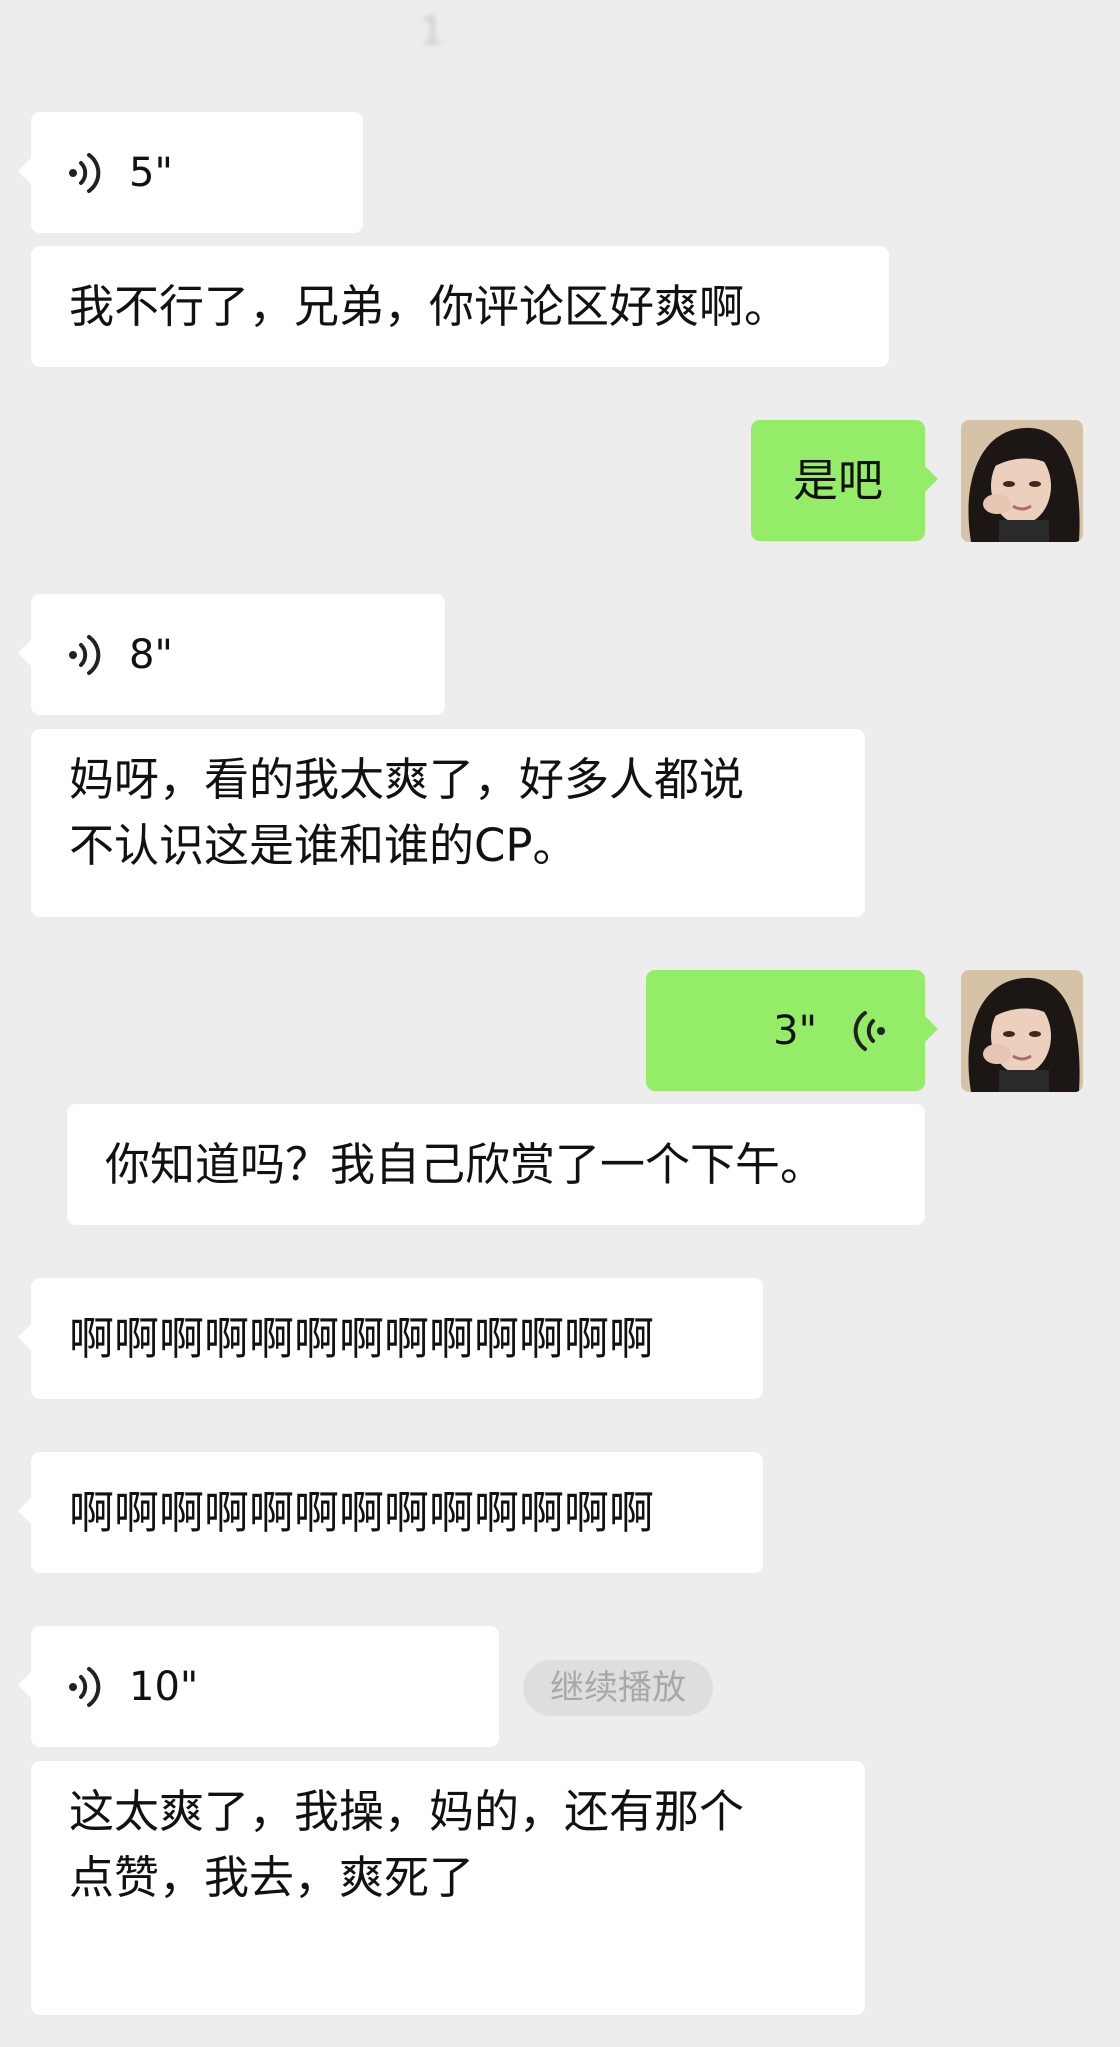 The image size is (1120, 2047). I want to click on message-text-line: 点赞，我去，爽死了, so click(272, 1877).